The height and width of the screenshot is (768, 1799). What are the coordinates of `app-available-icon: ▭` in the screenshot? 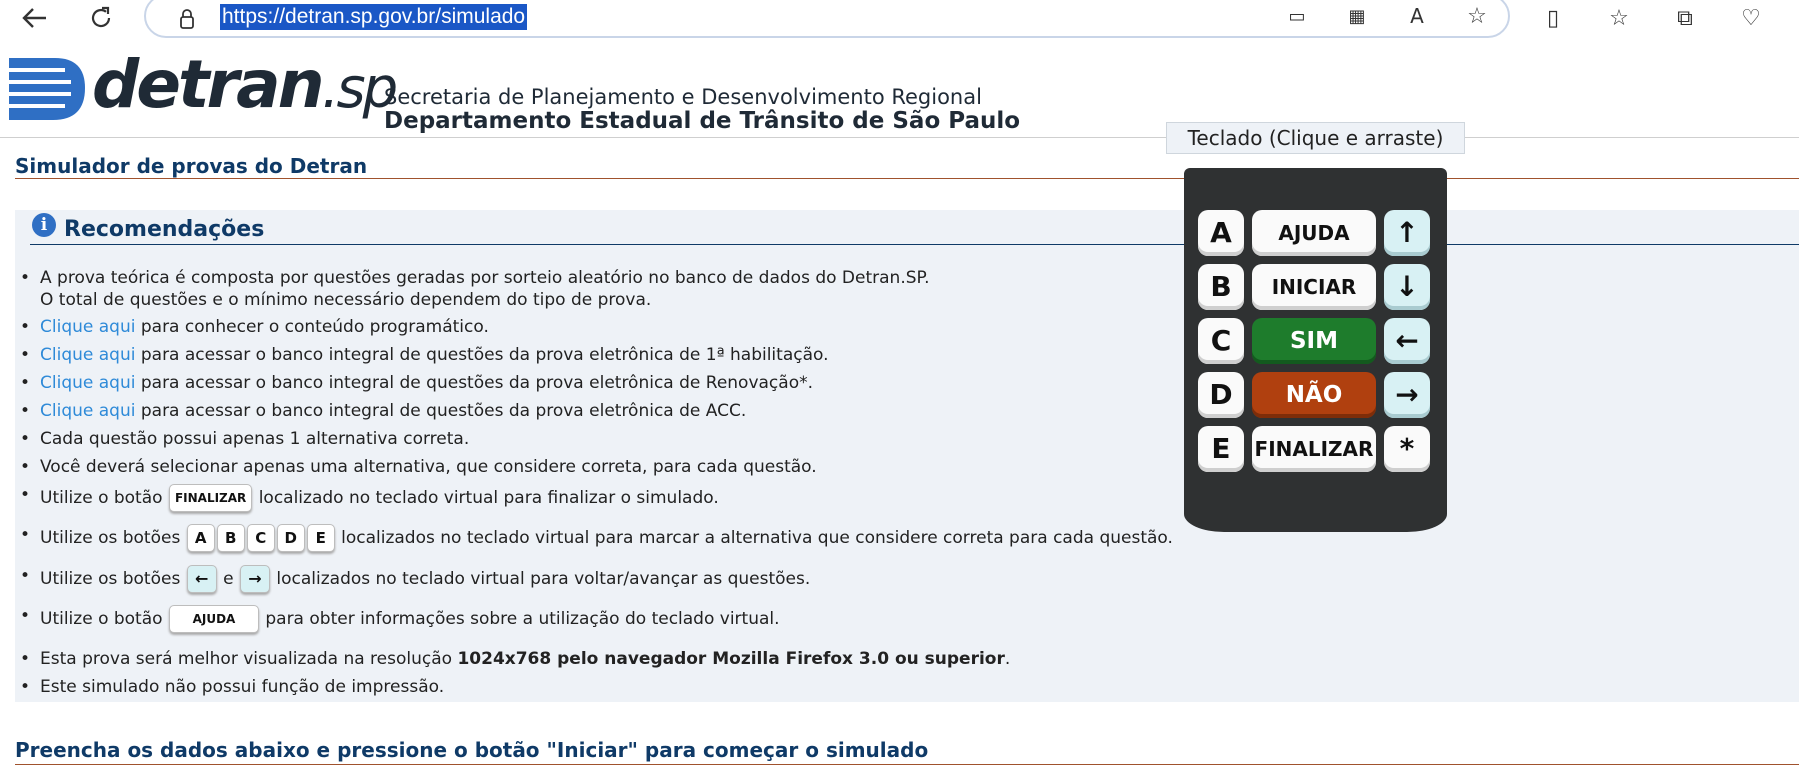 It's located at (1297, 16).